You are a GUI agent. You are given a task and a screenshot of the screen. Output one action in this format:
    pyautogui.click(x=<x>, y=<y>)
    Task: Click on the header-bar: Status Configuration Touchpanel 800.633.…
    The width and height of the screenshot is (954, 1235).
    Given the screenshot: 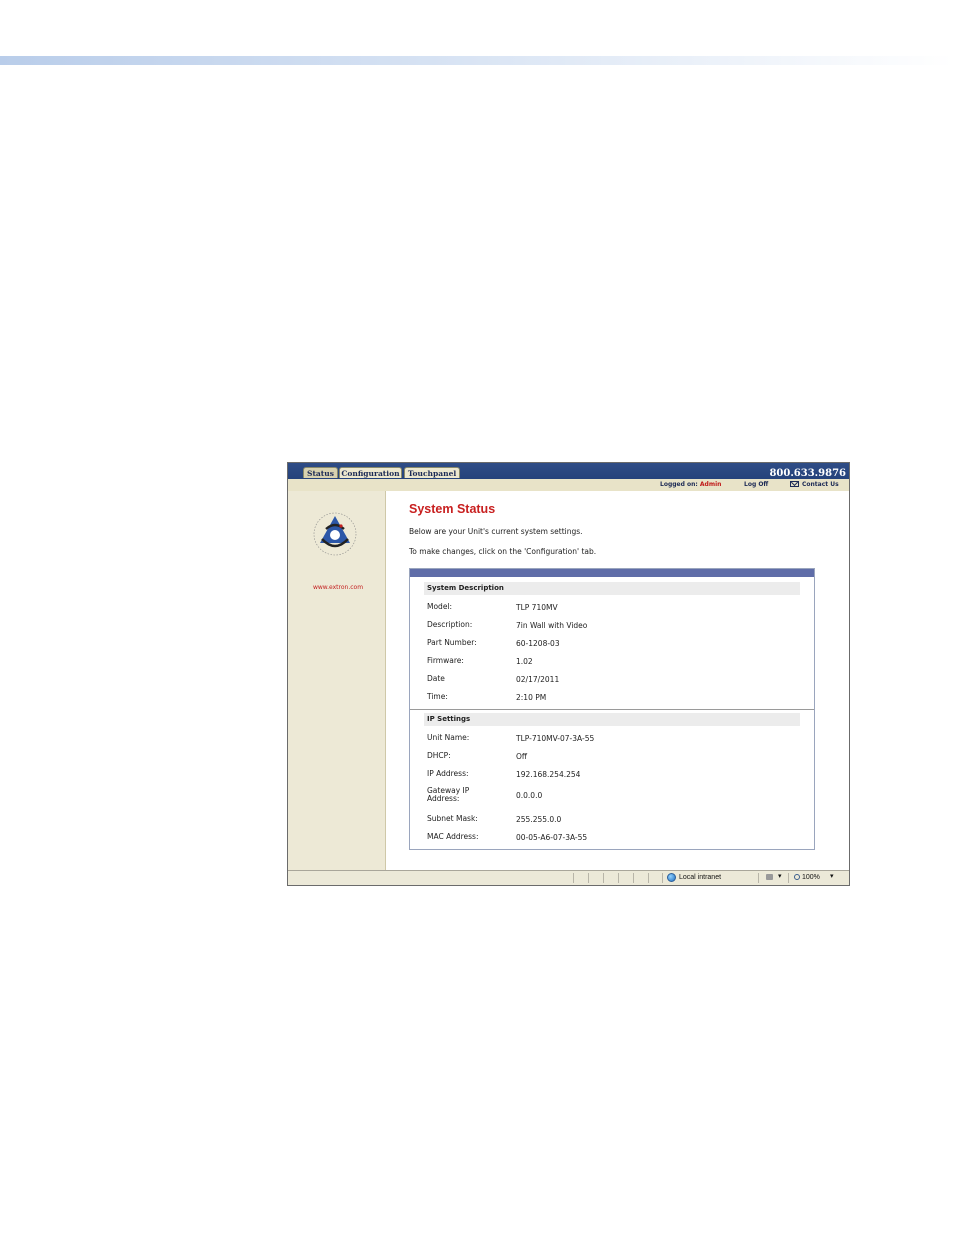 What is the action you would take?
    pyautogui.click(x=568, y=477)
    